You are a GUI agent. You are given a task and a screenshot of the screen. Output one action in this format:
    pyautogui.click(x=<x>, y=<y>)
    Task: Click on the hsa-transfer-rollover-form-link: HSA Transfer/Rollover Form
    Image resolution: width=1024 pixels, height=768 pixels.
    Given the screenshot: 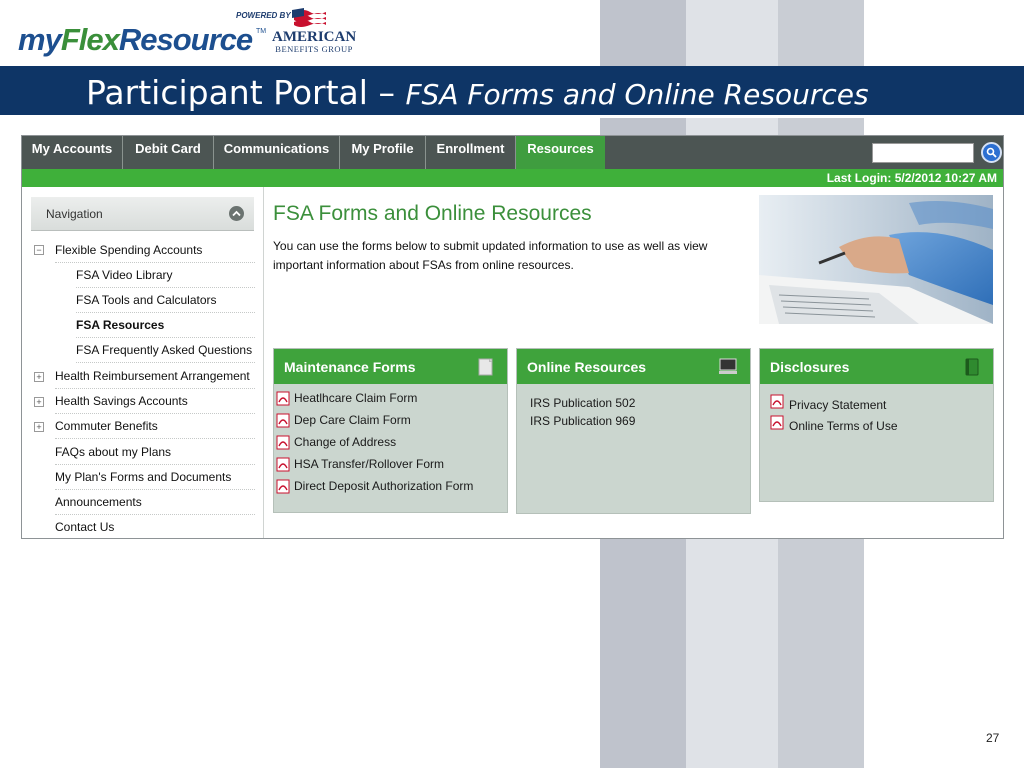 What is the action you would take?
    pyautogui.click(x=369, y=464)
    